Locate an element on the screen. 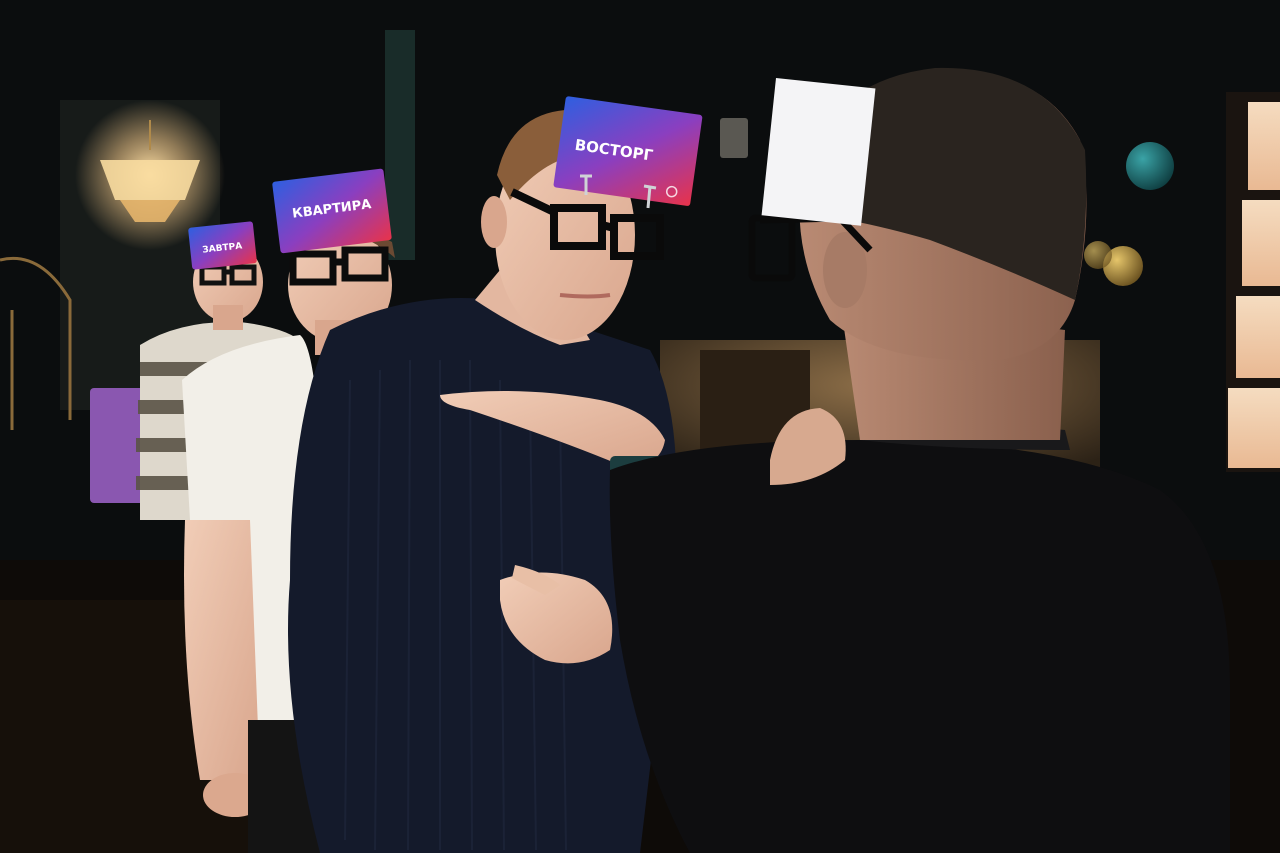 The height and width of the screenshot is (853, 1280). teal-balloon is located at coordinates (1150, 166).